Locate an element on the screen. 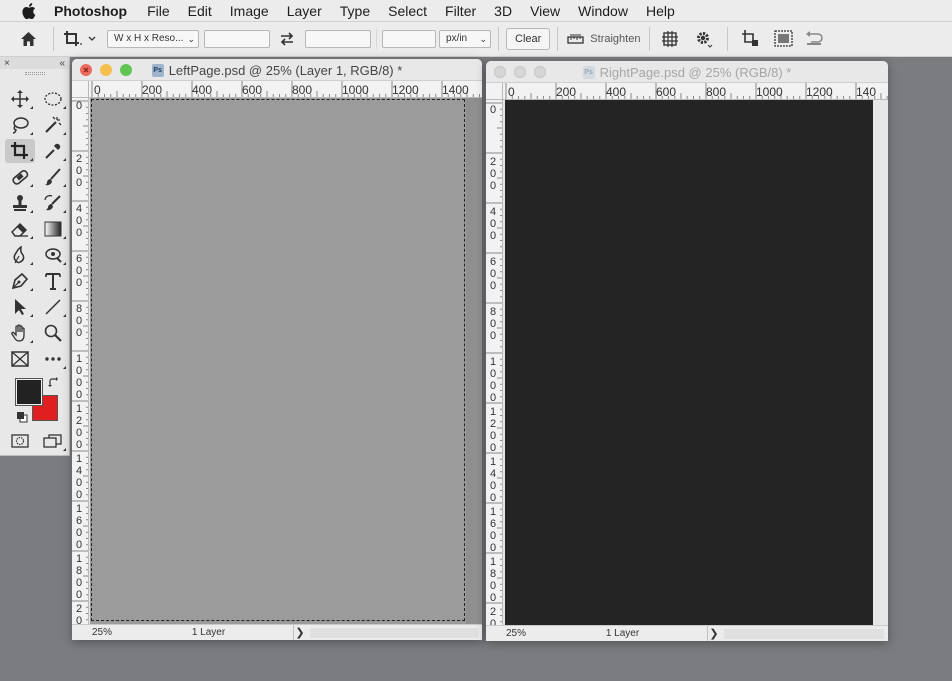 This screenshot has height=681, width=952. pasteboard is located at coordinates (474, 361).